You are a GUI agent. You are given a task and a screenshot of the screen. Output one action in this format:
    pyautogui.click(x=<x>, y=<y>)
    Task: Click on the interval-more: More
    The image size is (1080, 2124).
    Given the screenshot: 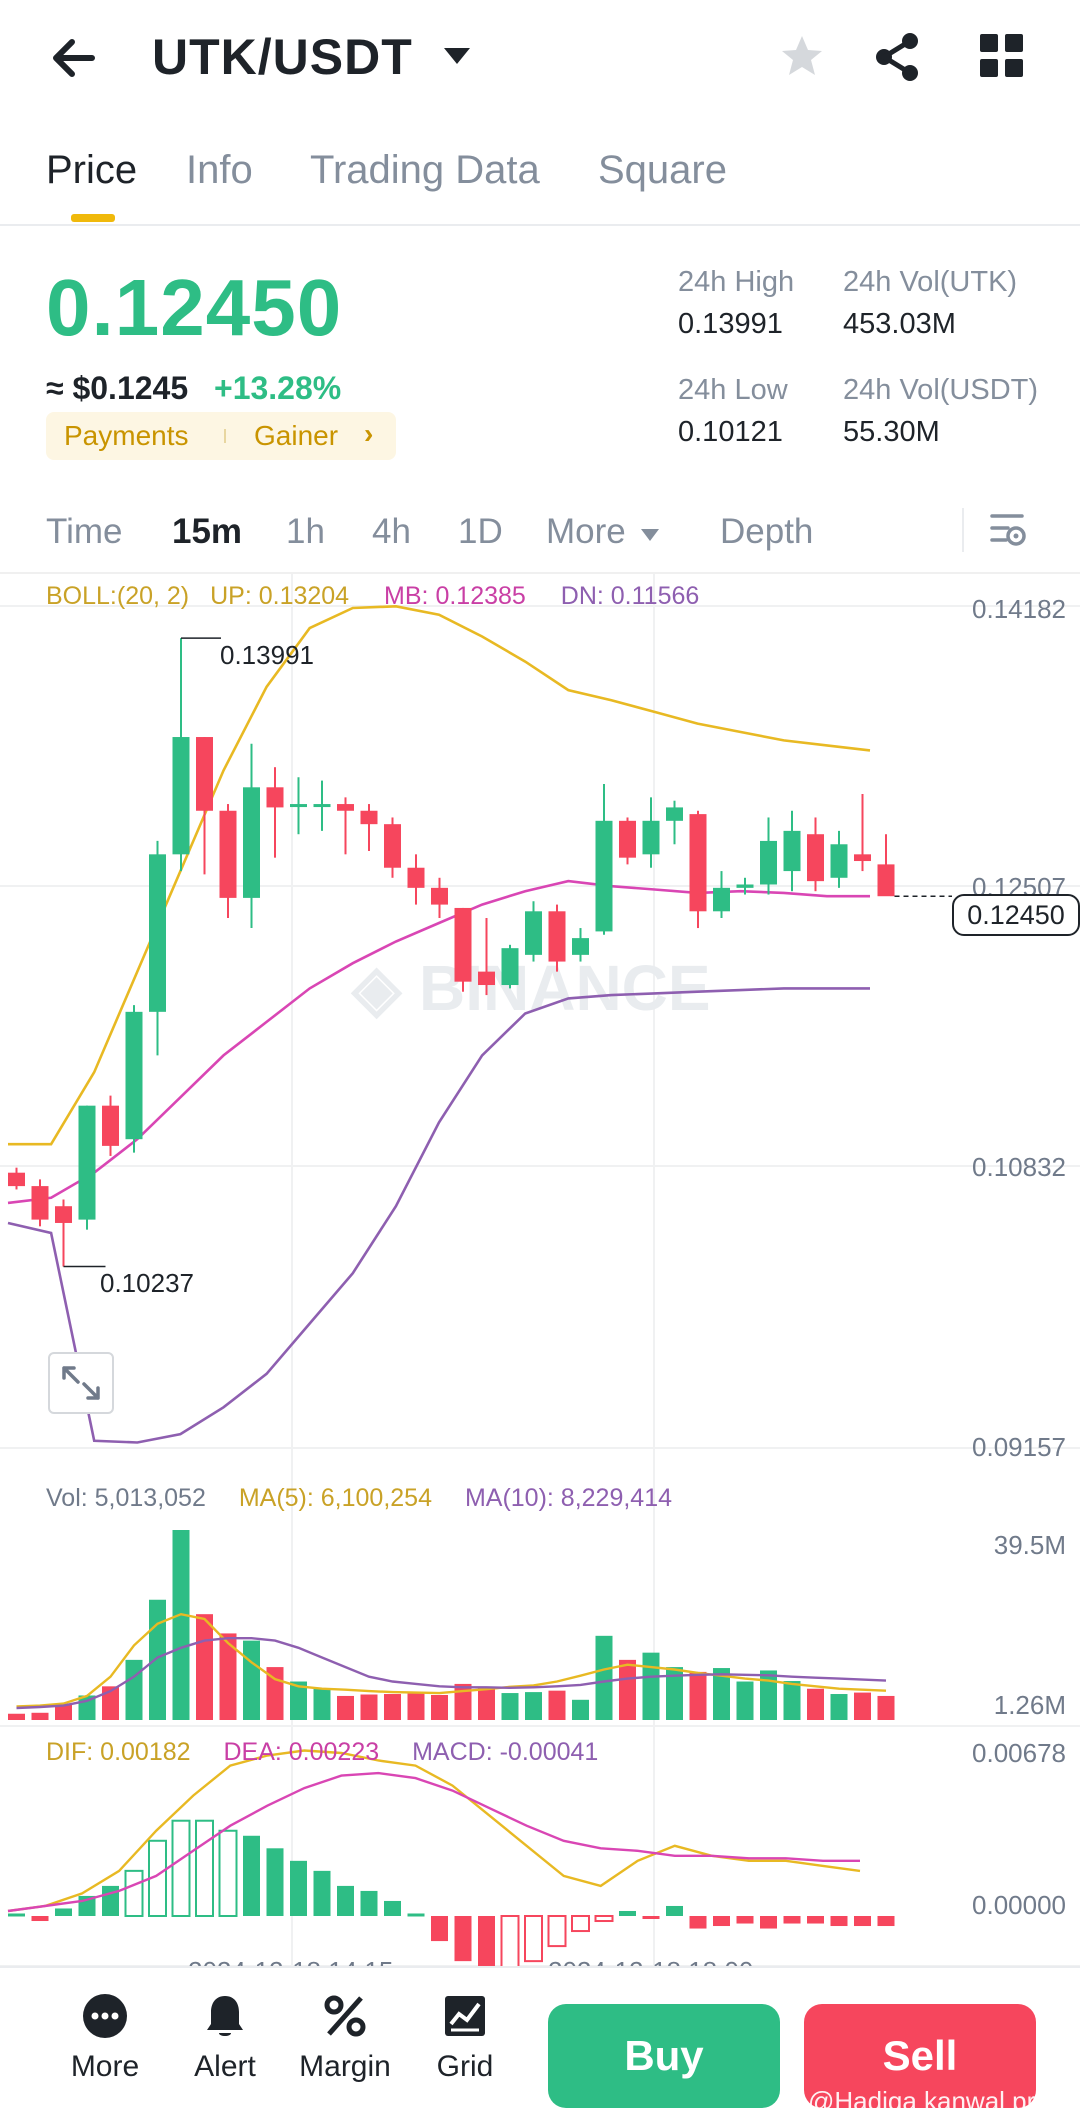 What is the action you would take?
    pyautogui.click(x=586, y=532)
    